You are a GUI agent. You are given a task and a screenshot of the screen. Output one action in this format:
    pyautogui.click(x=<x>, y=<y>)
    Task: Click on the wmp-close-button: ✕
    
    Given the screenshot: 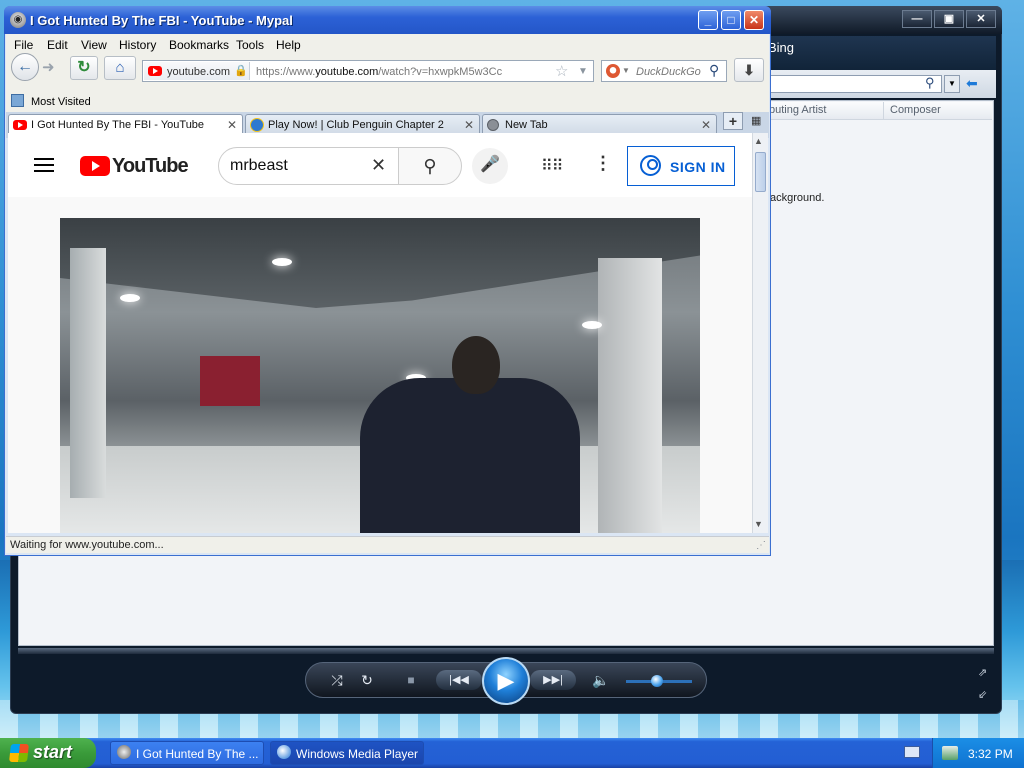 What is the action you would take?
    pyautogui.click(x=981, y=19)
    